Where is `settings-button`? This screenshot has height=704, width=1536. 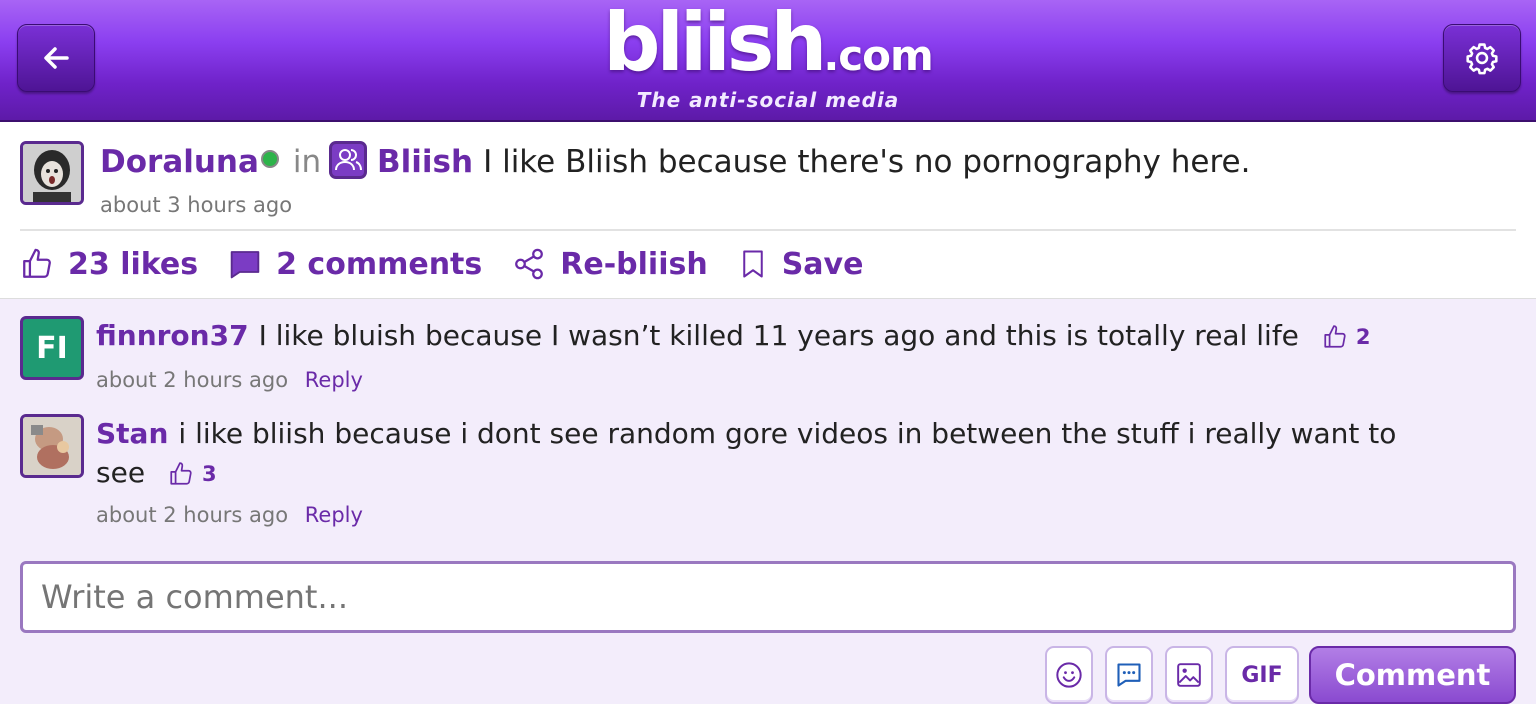
settings-button is located at coordinates (1482, 58).